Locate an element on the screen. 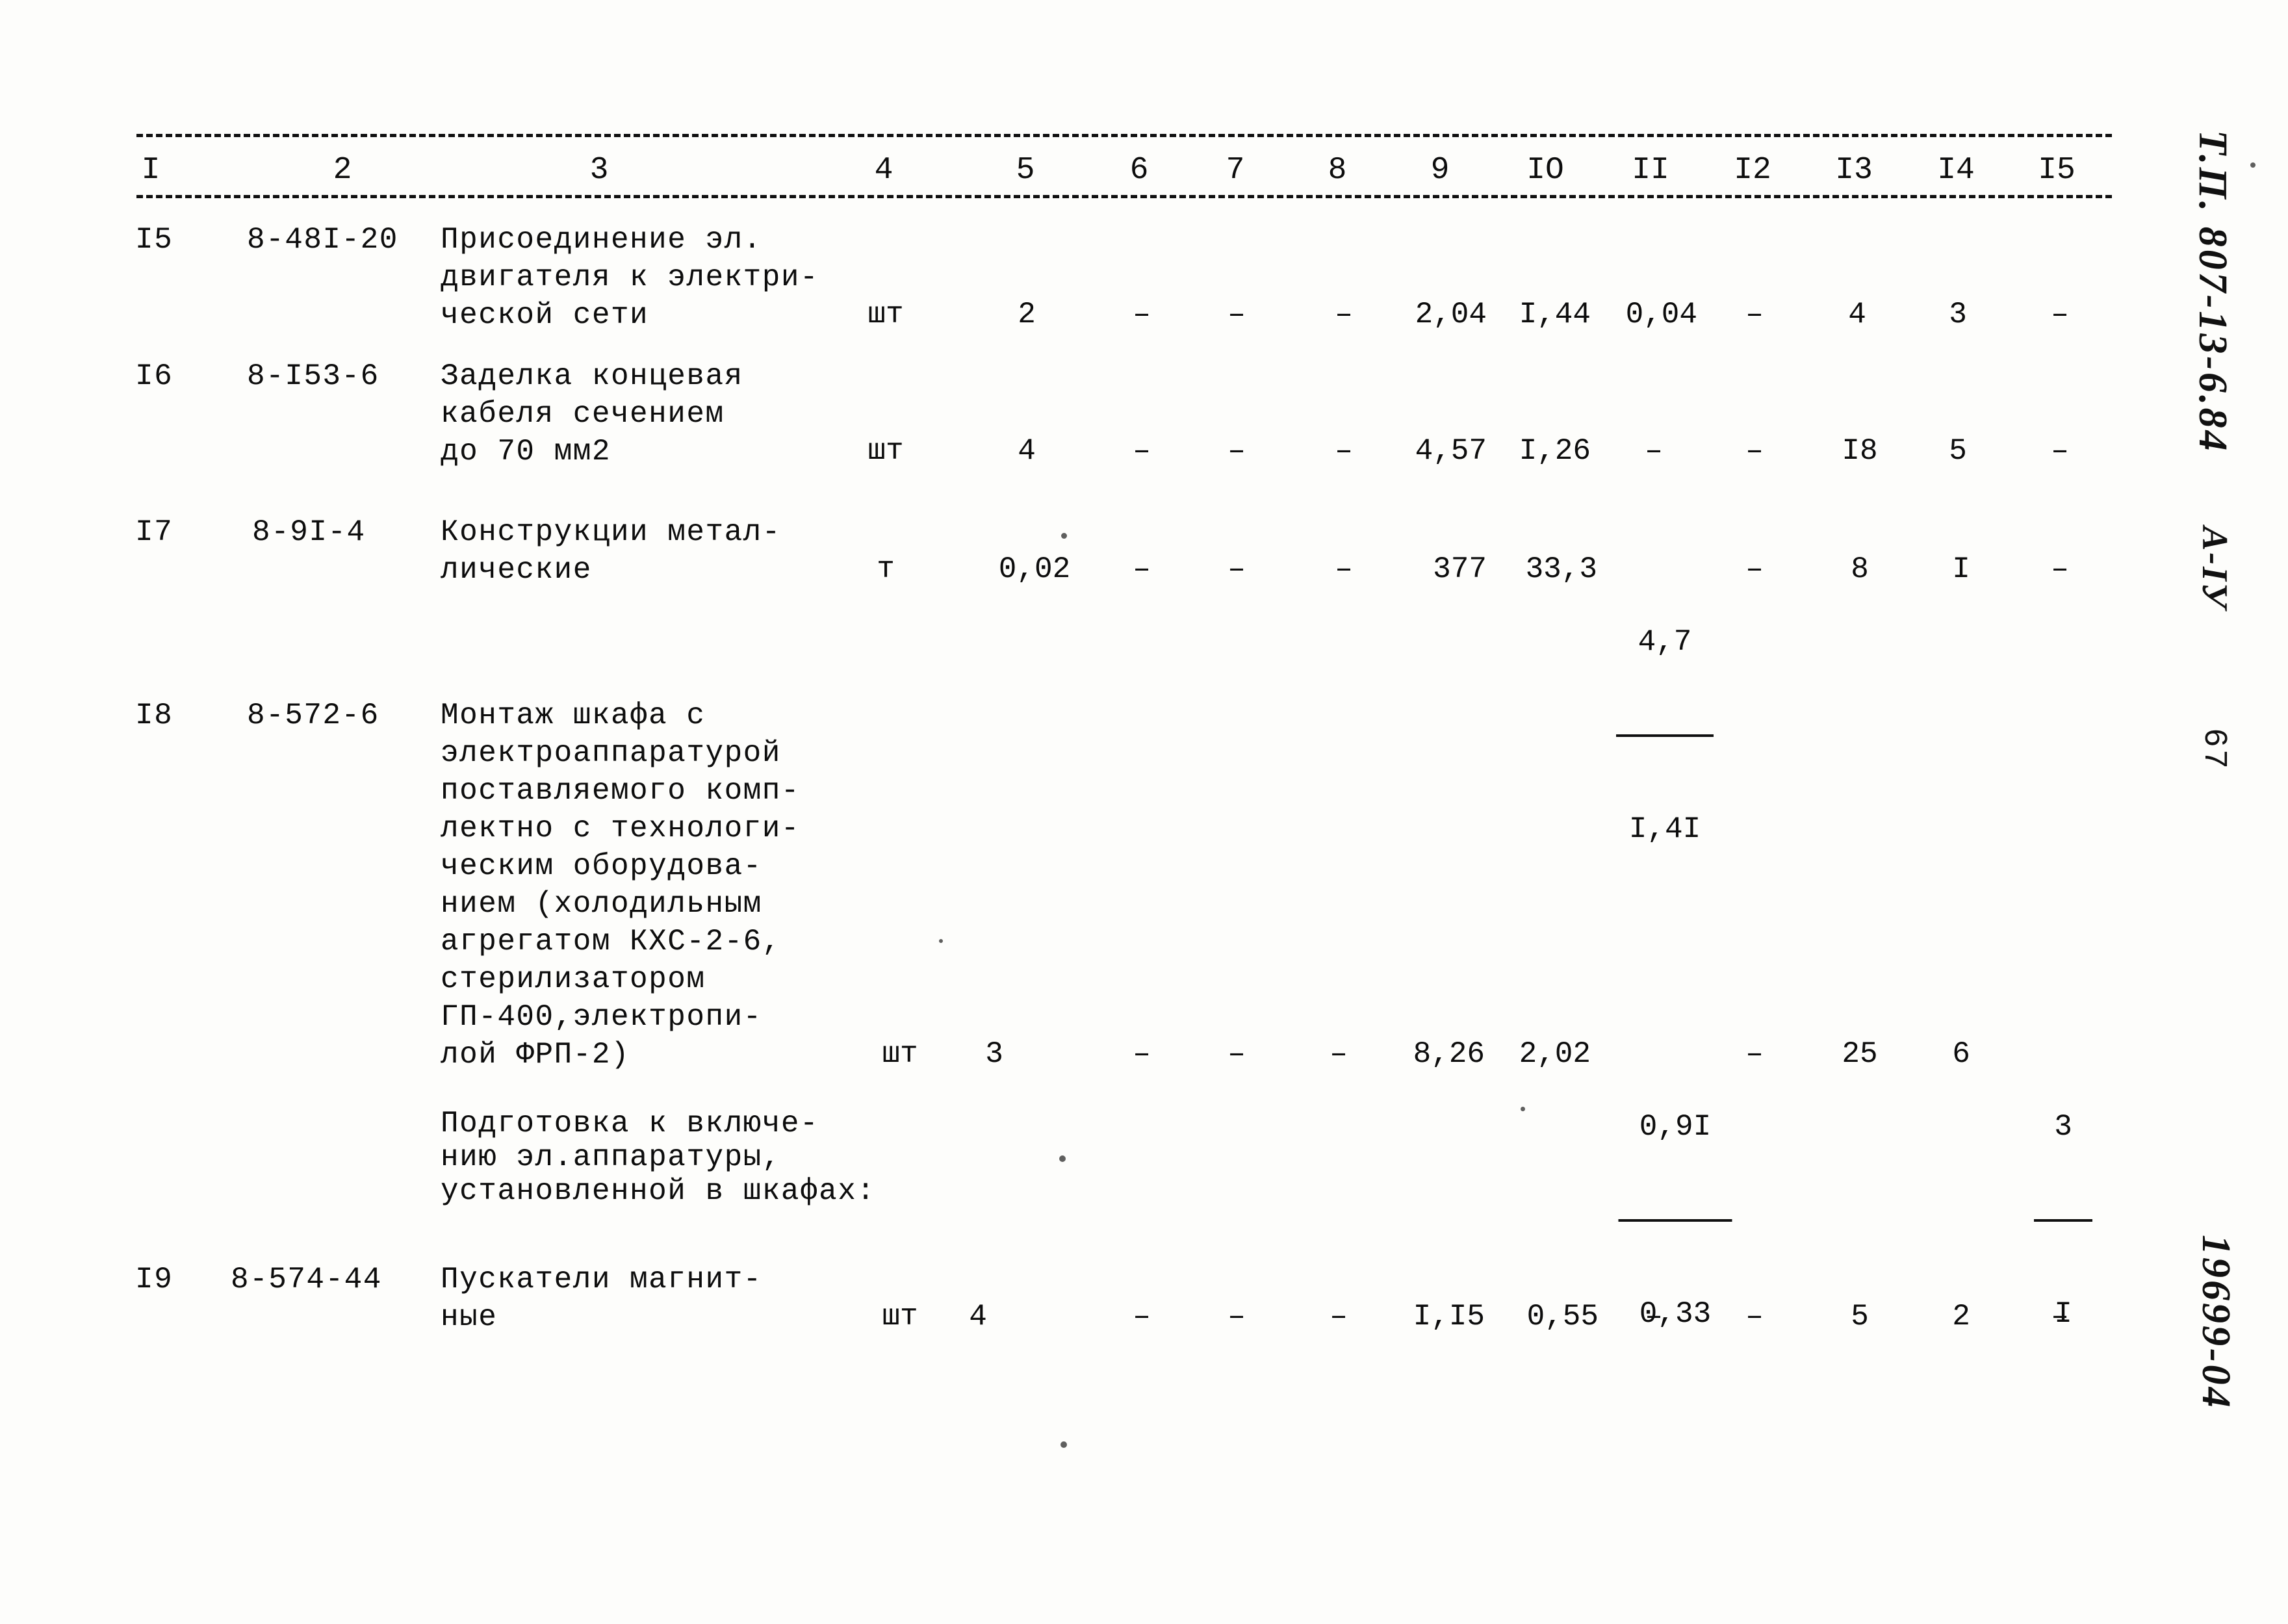  row-description-line: лические is located at coordinates (516, 570).